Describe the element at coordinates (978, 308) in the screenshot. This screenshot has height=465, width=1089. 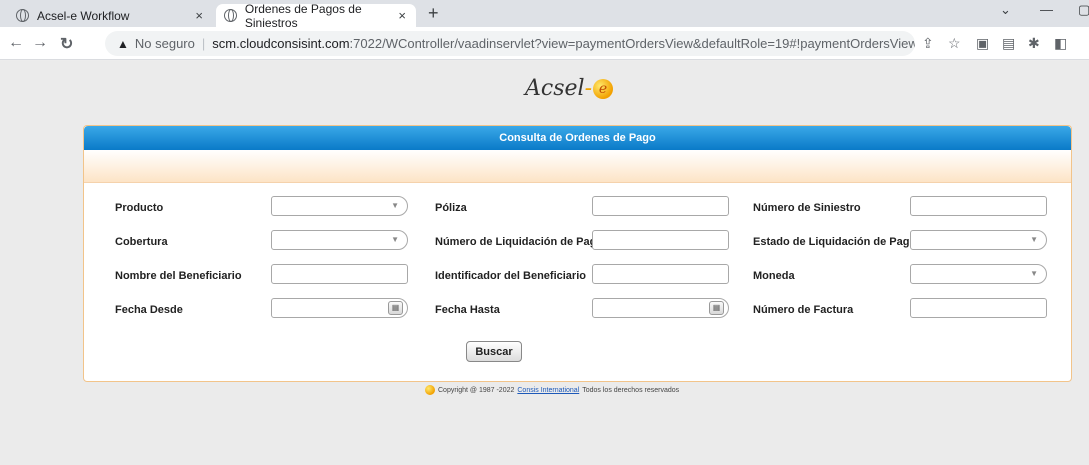
I see `numero-factura-input` at that location.